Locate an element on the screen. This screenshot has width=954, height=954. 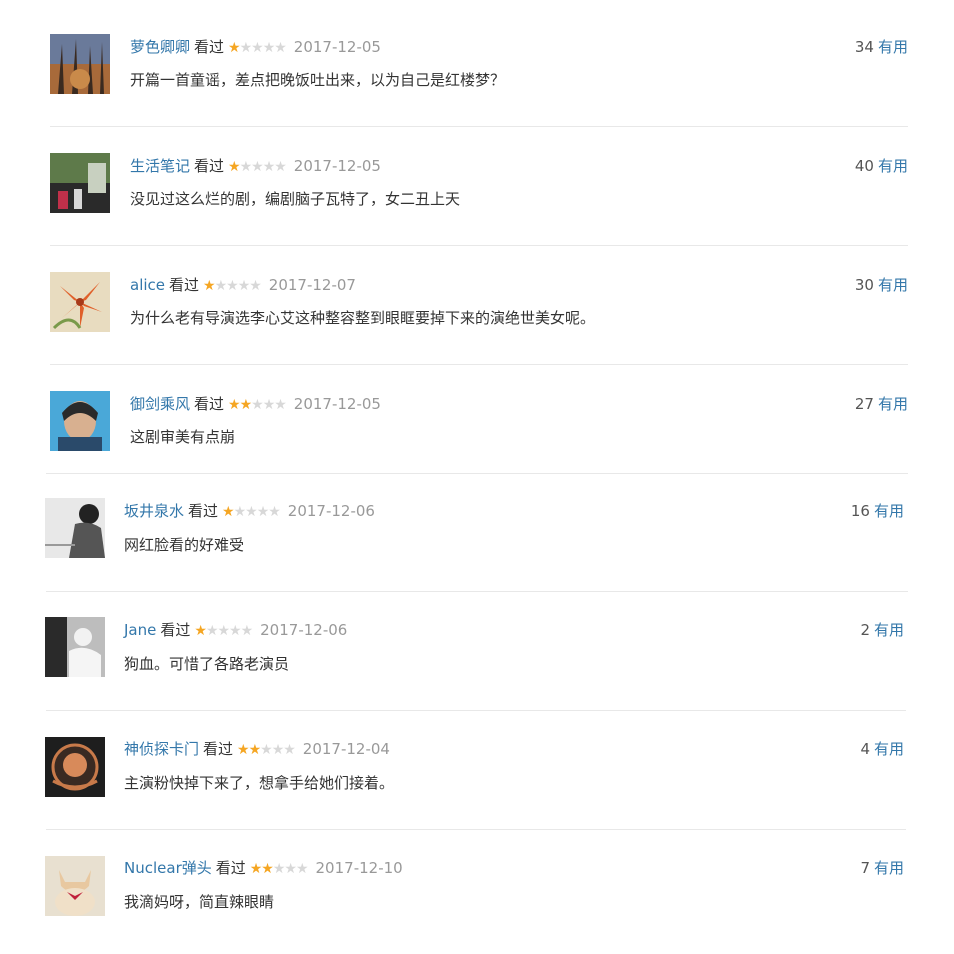
vote-count: 40 is located at coordinates (864, 166).